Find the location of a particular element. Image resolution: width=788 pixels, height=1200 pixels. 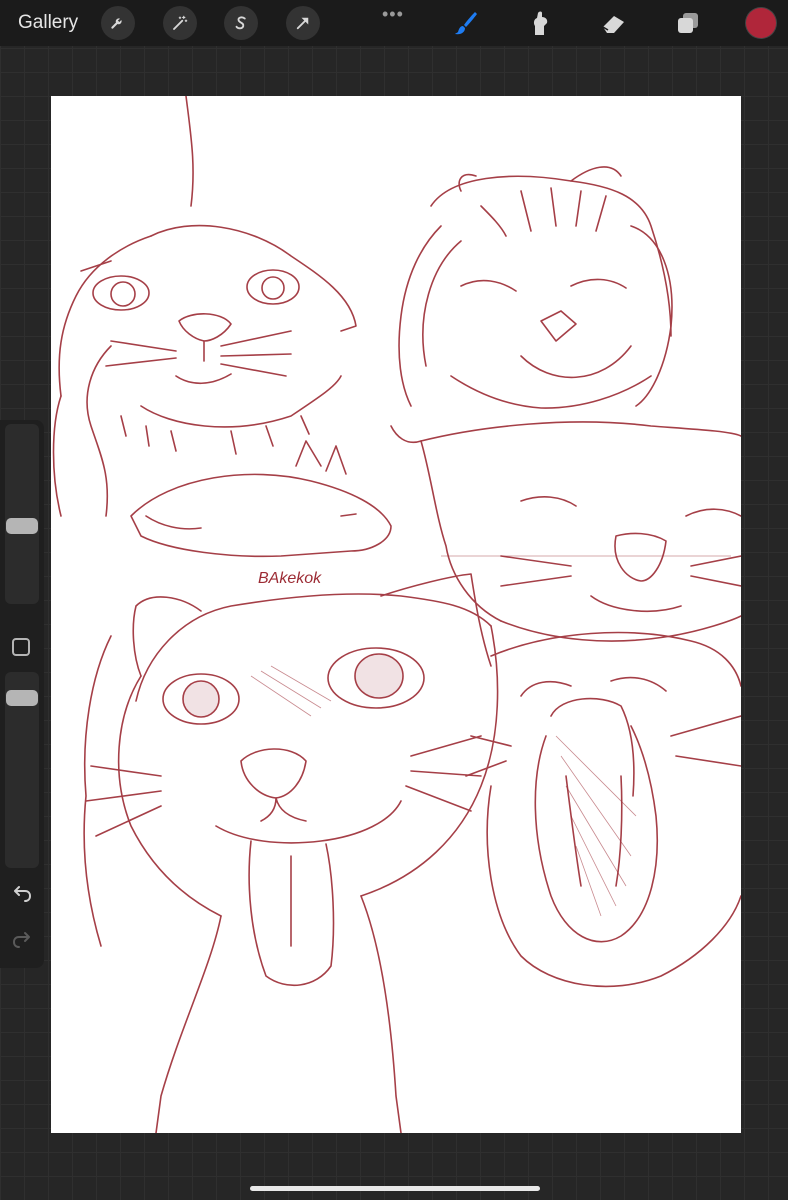

redo-icon is located at coordinates (22, 940).